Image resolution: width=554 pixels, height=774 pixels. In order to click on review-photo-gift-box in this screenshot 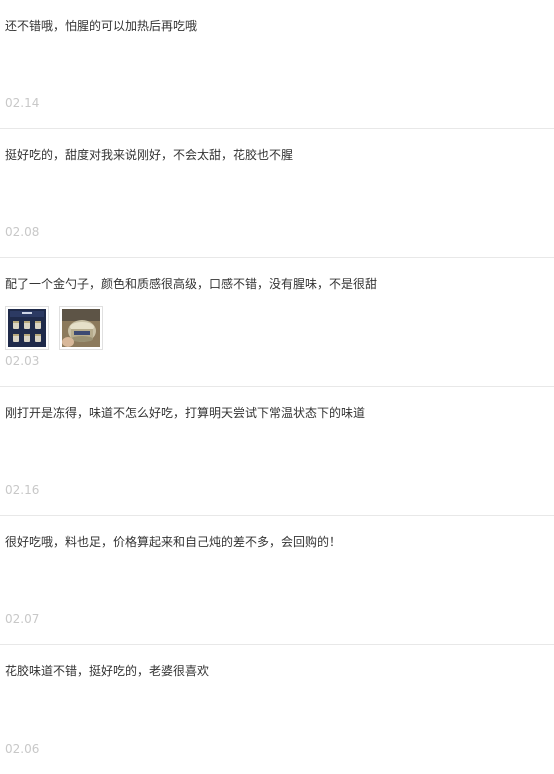, I will do `click(27, 328)`.